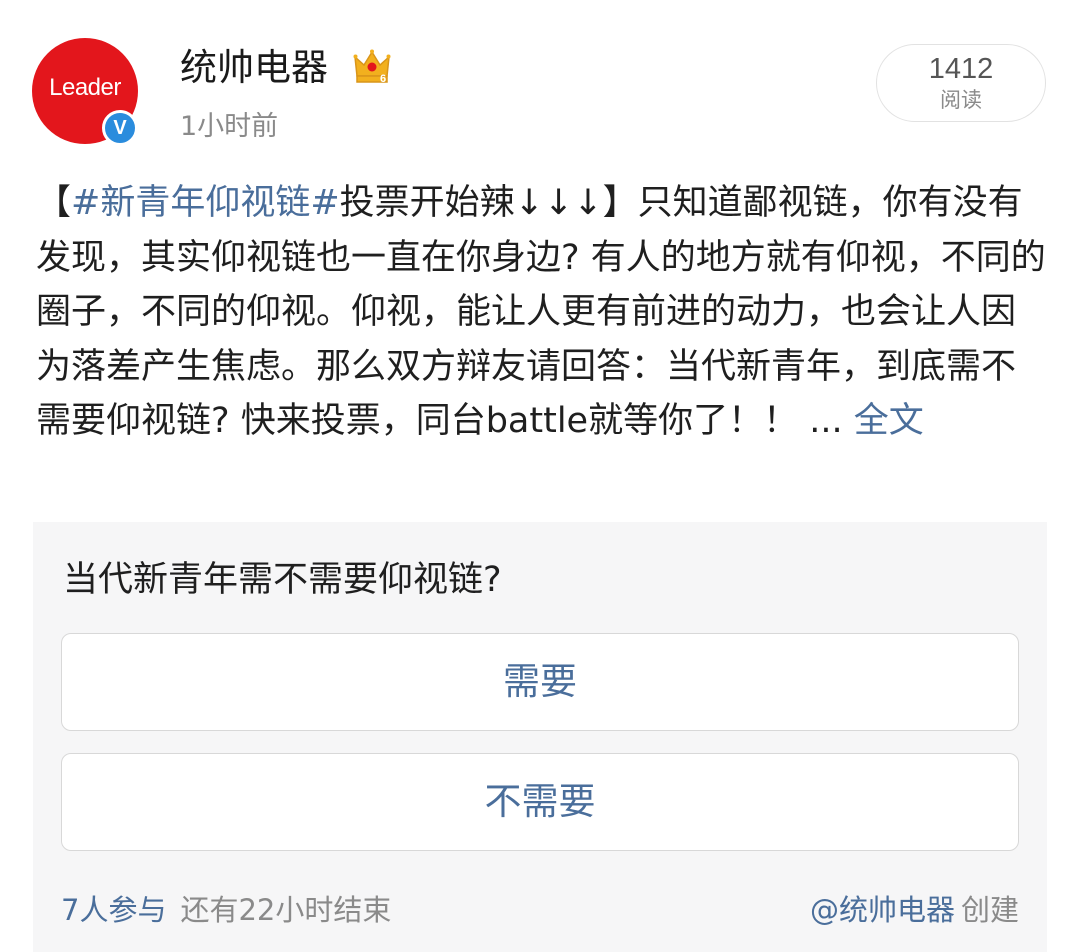  I want to click on author-name: 统帅电器, so click(254, 68).